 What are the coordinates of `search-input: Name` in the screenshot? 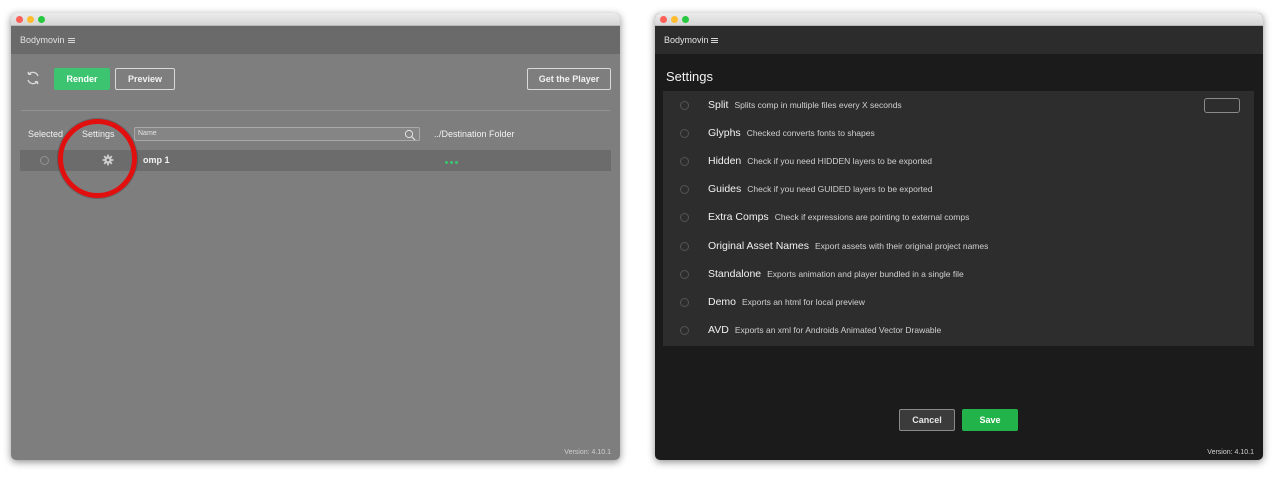 It's located at (277, 134).